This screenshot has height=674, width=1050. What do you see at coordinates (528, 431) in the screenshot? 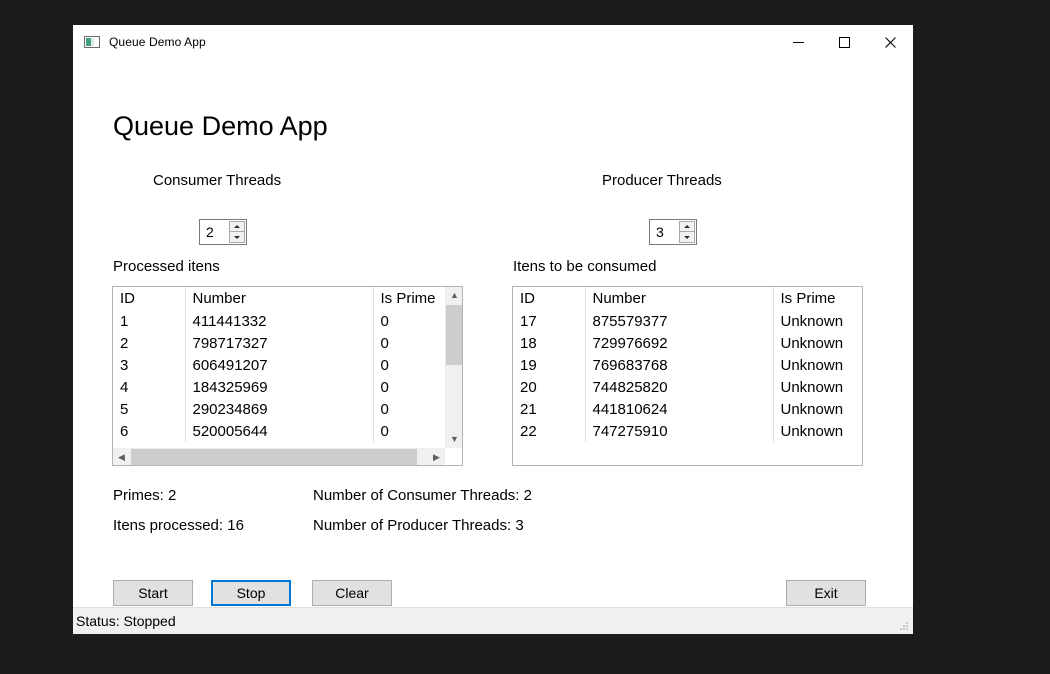
I see `table-cell: 22` at bounding box center [528, 431].